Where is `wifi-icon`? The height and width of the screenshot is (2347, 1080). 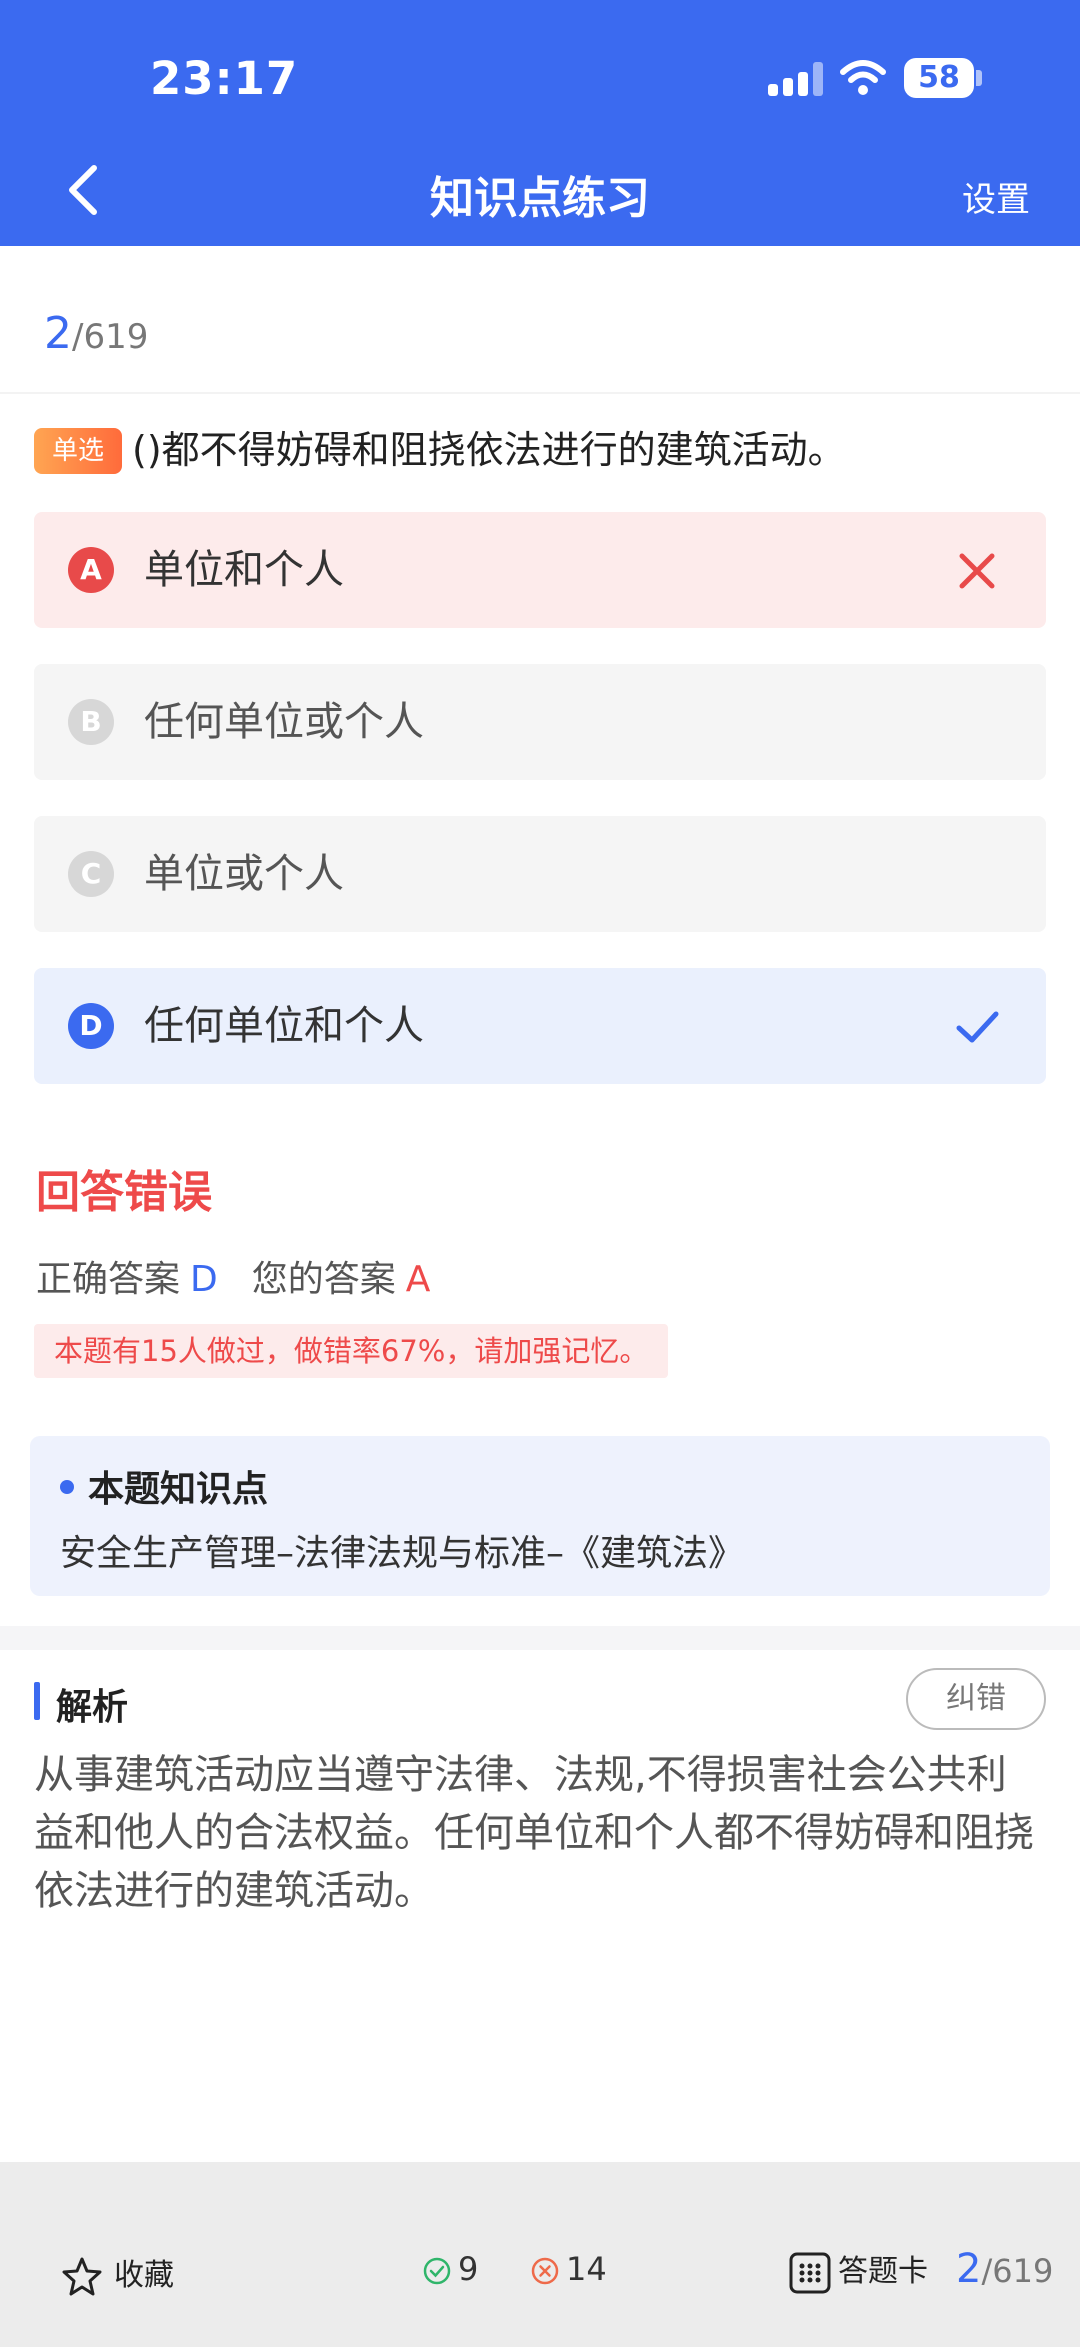
wifi-icon is located at coordinates (863, 77).